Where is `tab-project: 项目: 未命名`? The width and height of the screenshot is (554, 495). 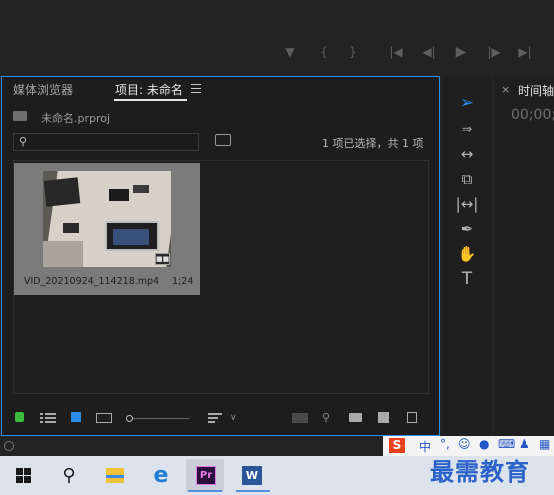
tab-project: 项目: 未命名 is located at coordinates (149, 89).